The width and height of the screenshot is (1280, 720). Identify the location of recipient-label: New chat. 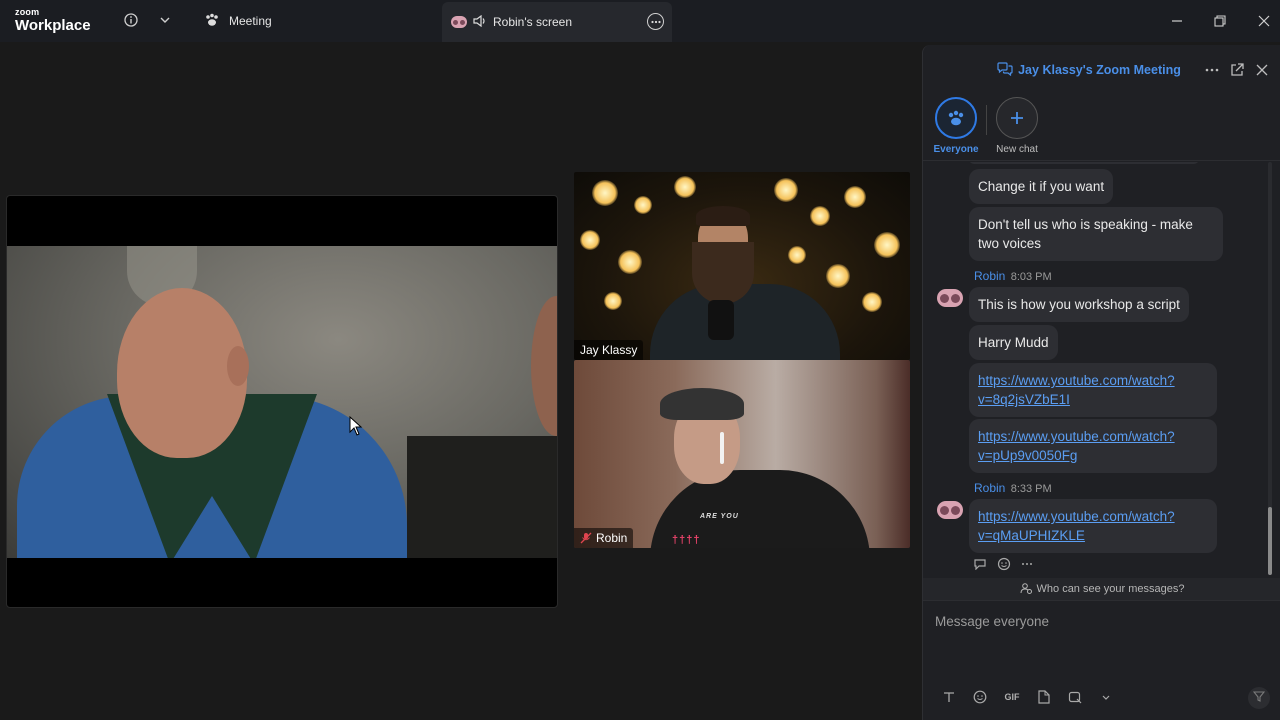
(1017, 149).